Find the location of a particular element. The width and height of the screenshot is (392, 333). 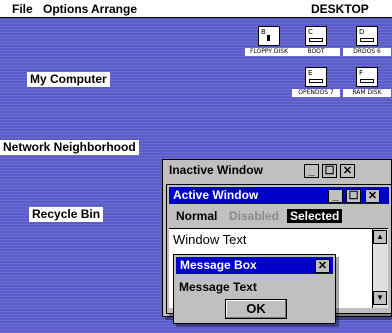

scroll-down-icon: ▼ is located at coordinates (380, 297).